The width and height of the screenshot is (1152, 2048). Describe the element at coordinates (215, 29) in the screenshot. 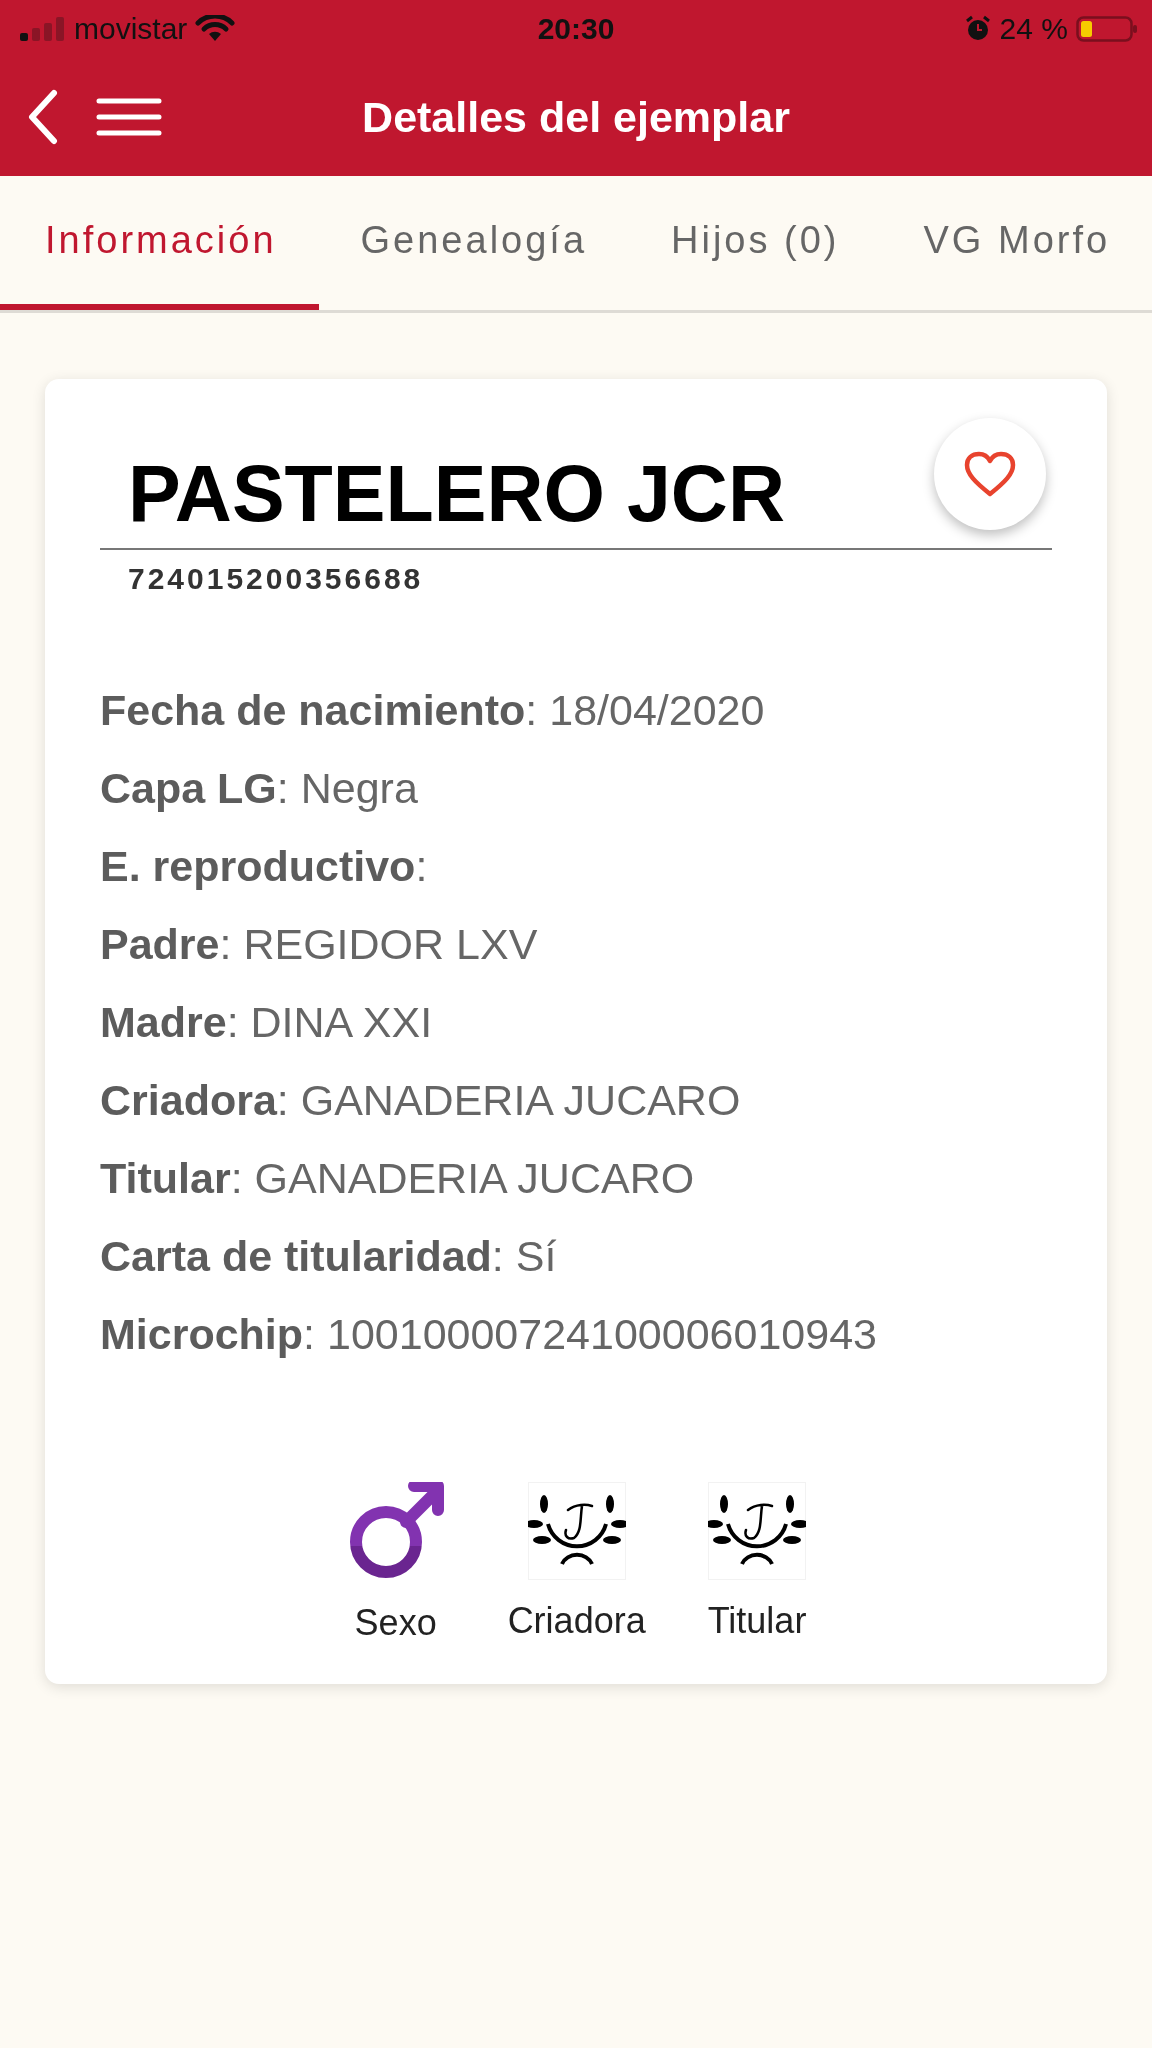

I see `wifi-icon` at that location.